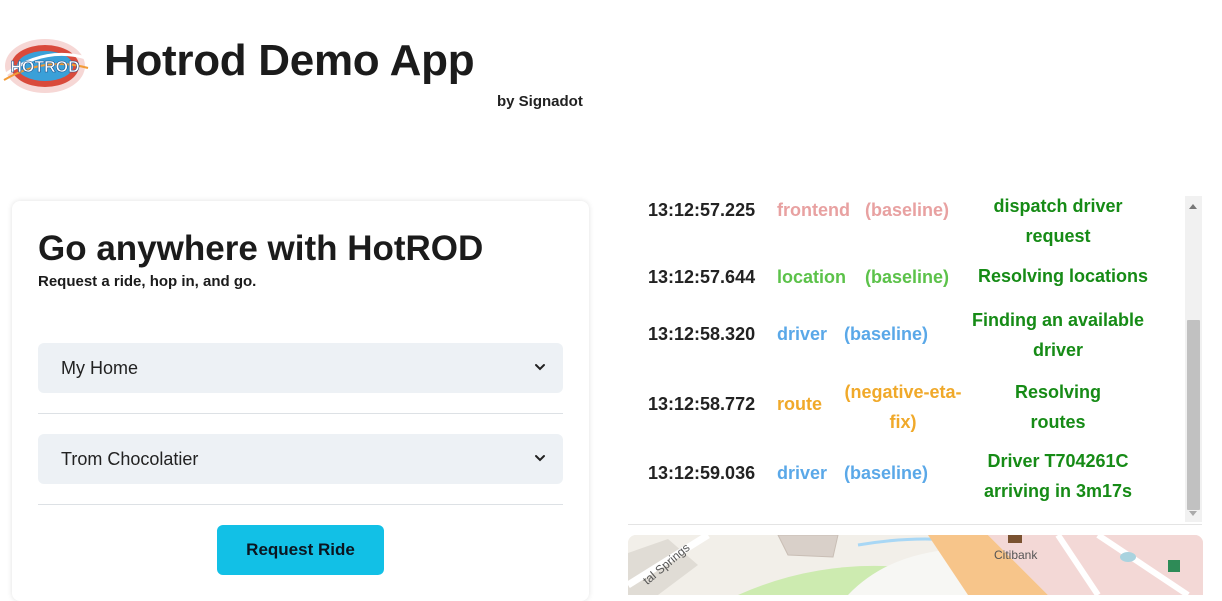 The width and height of the screenshot is (1222, 601). I want to click on hotrod-logo: HOTROD, so click(46, 66).